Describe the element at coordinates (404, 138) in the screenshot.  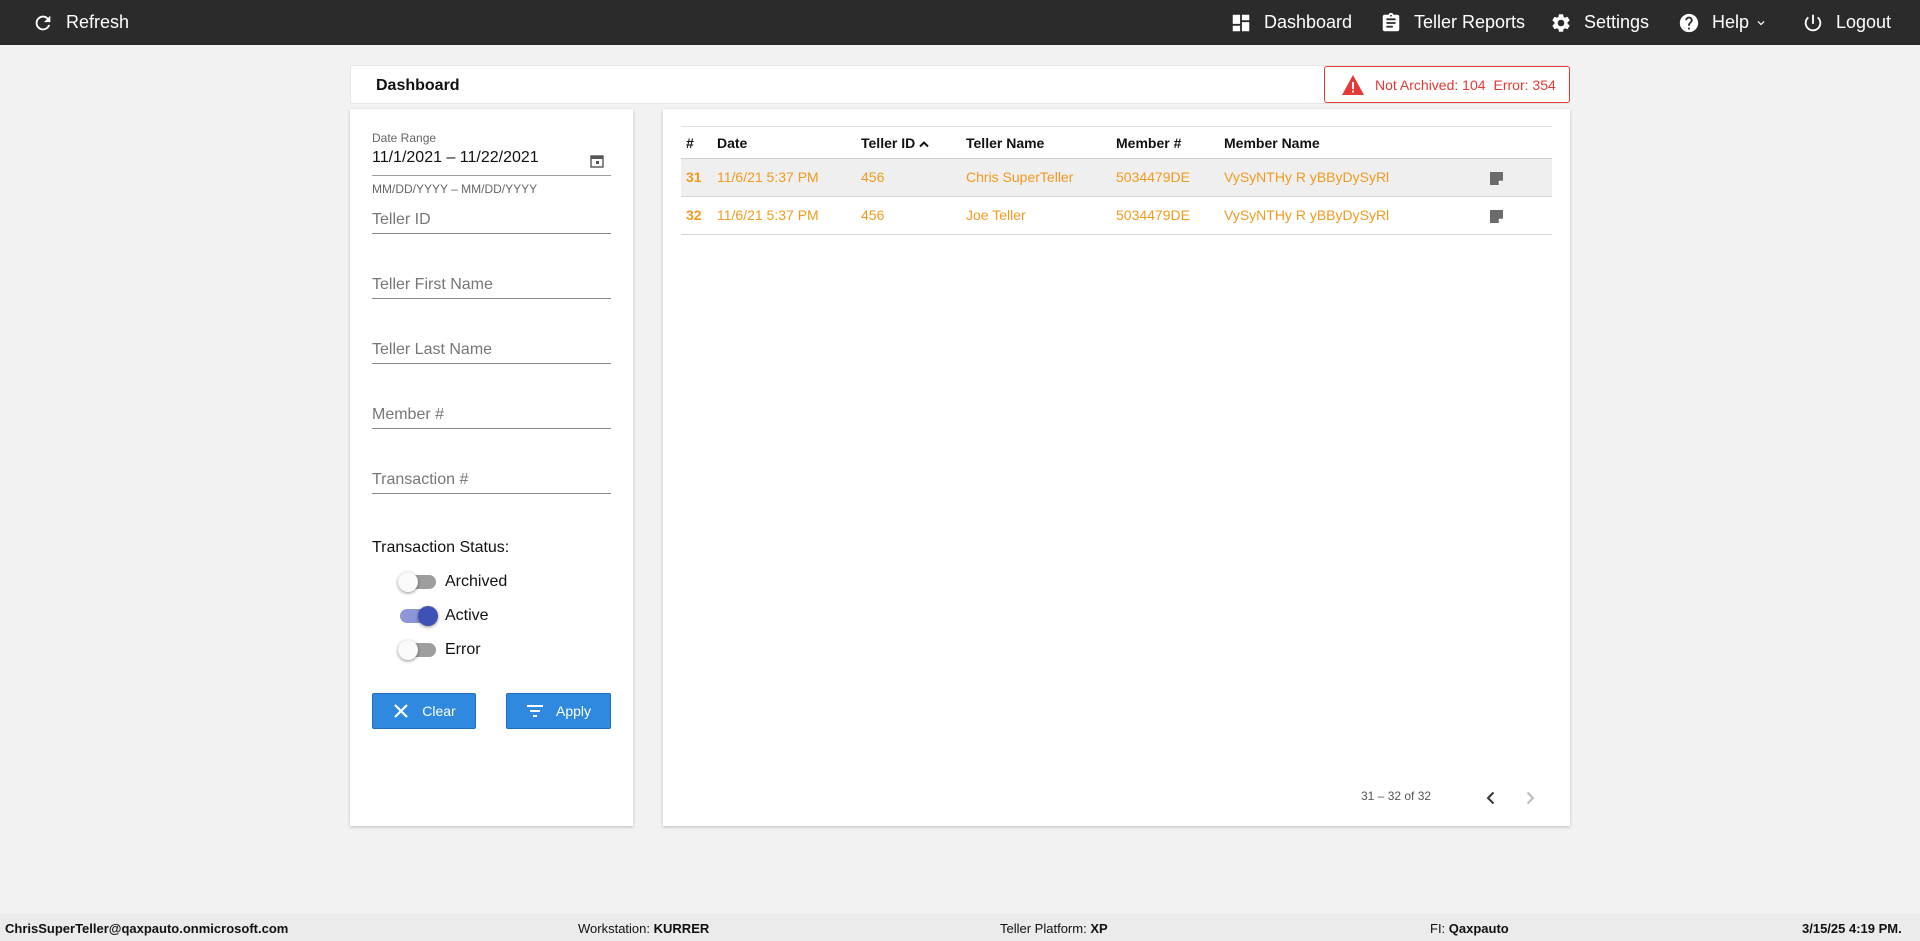
I see `date-range-label: Date Range` at that location.